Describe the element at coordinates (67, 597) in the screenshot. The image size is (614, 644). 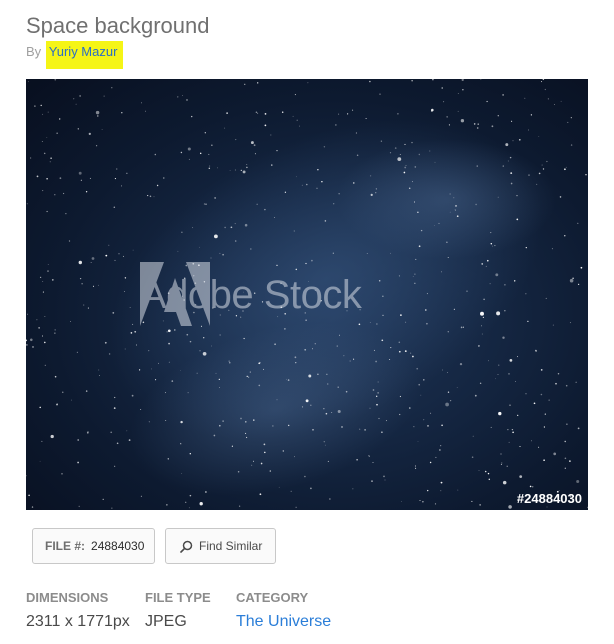
I see `dimensions-label: DIMENSIONS` at that location.